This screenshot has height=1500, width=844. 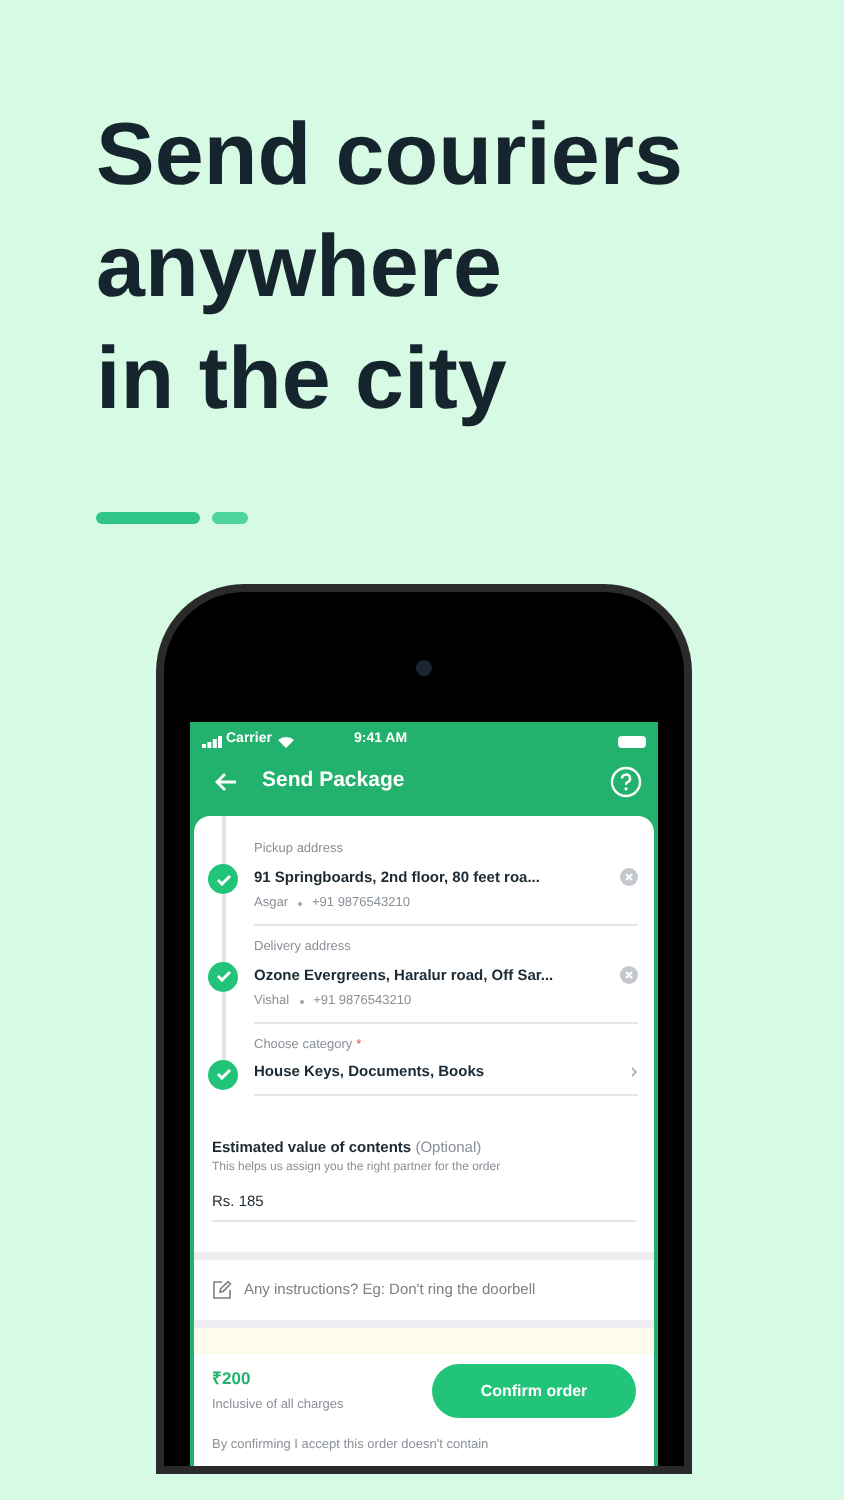 I want to click on confirm-button: Confirm order, so click(x=534, y=1391).